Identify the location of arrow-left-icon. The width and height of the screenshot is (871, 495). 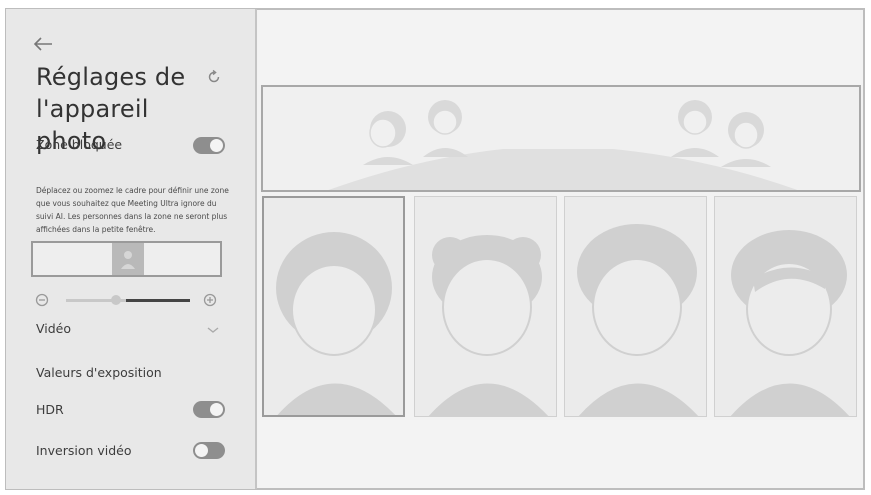
(43, 44).